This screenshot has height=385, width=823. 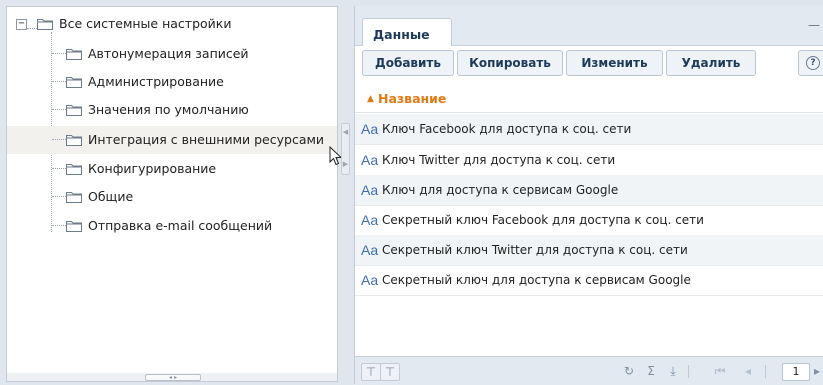 I want to click on chevron-right-icon: ▶, so click(x=345, y=164).